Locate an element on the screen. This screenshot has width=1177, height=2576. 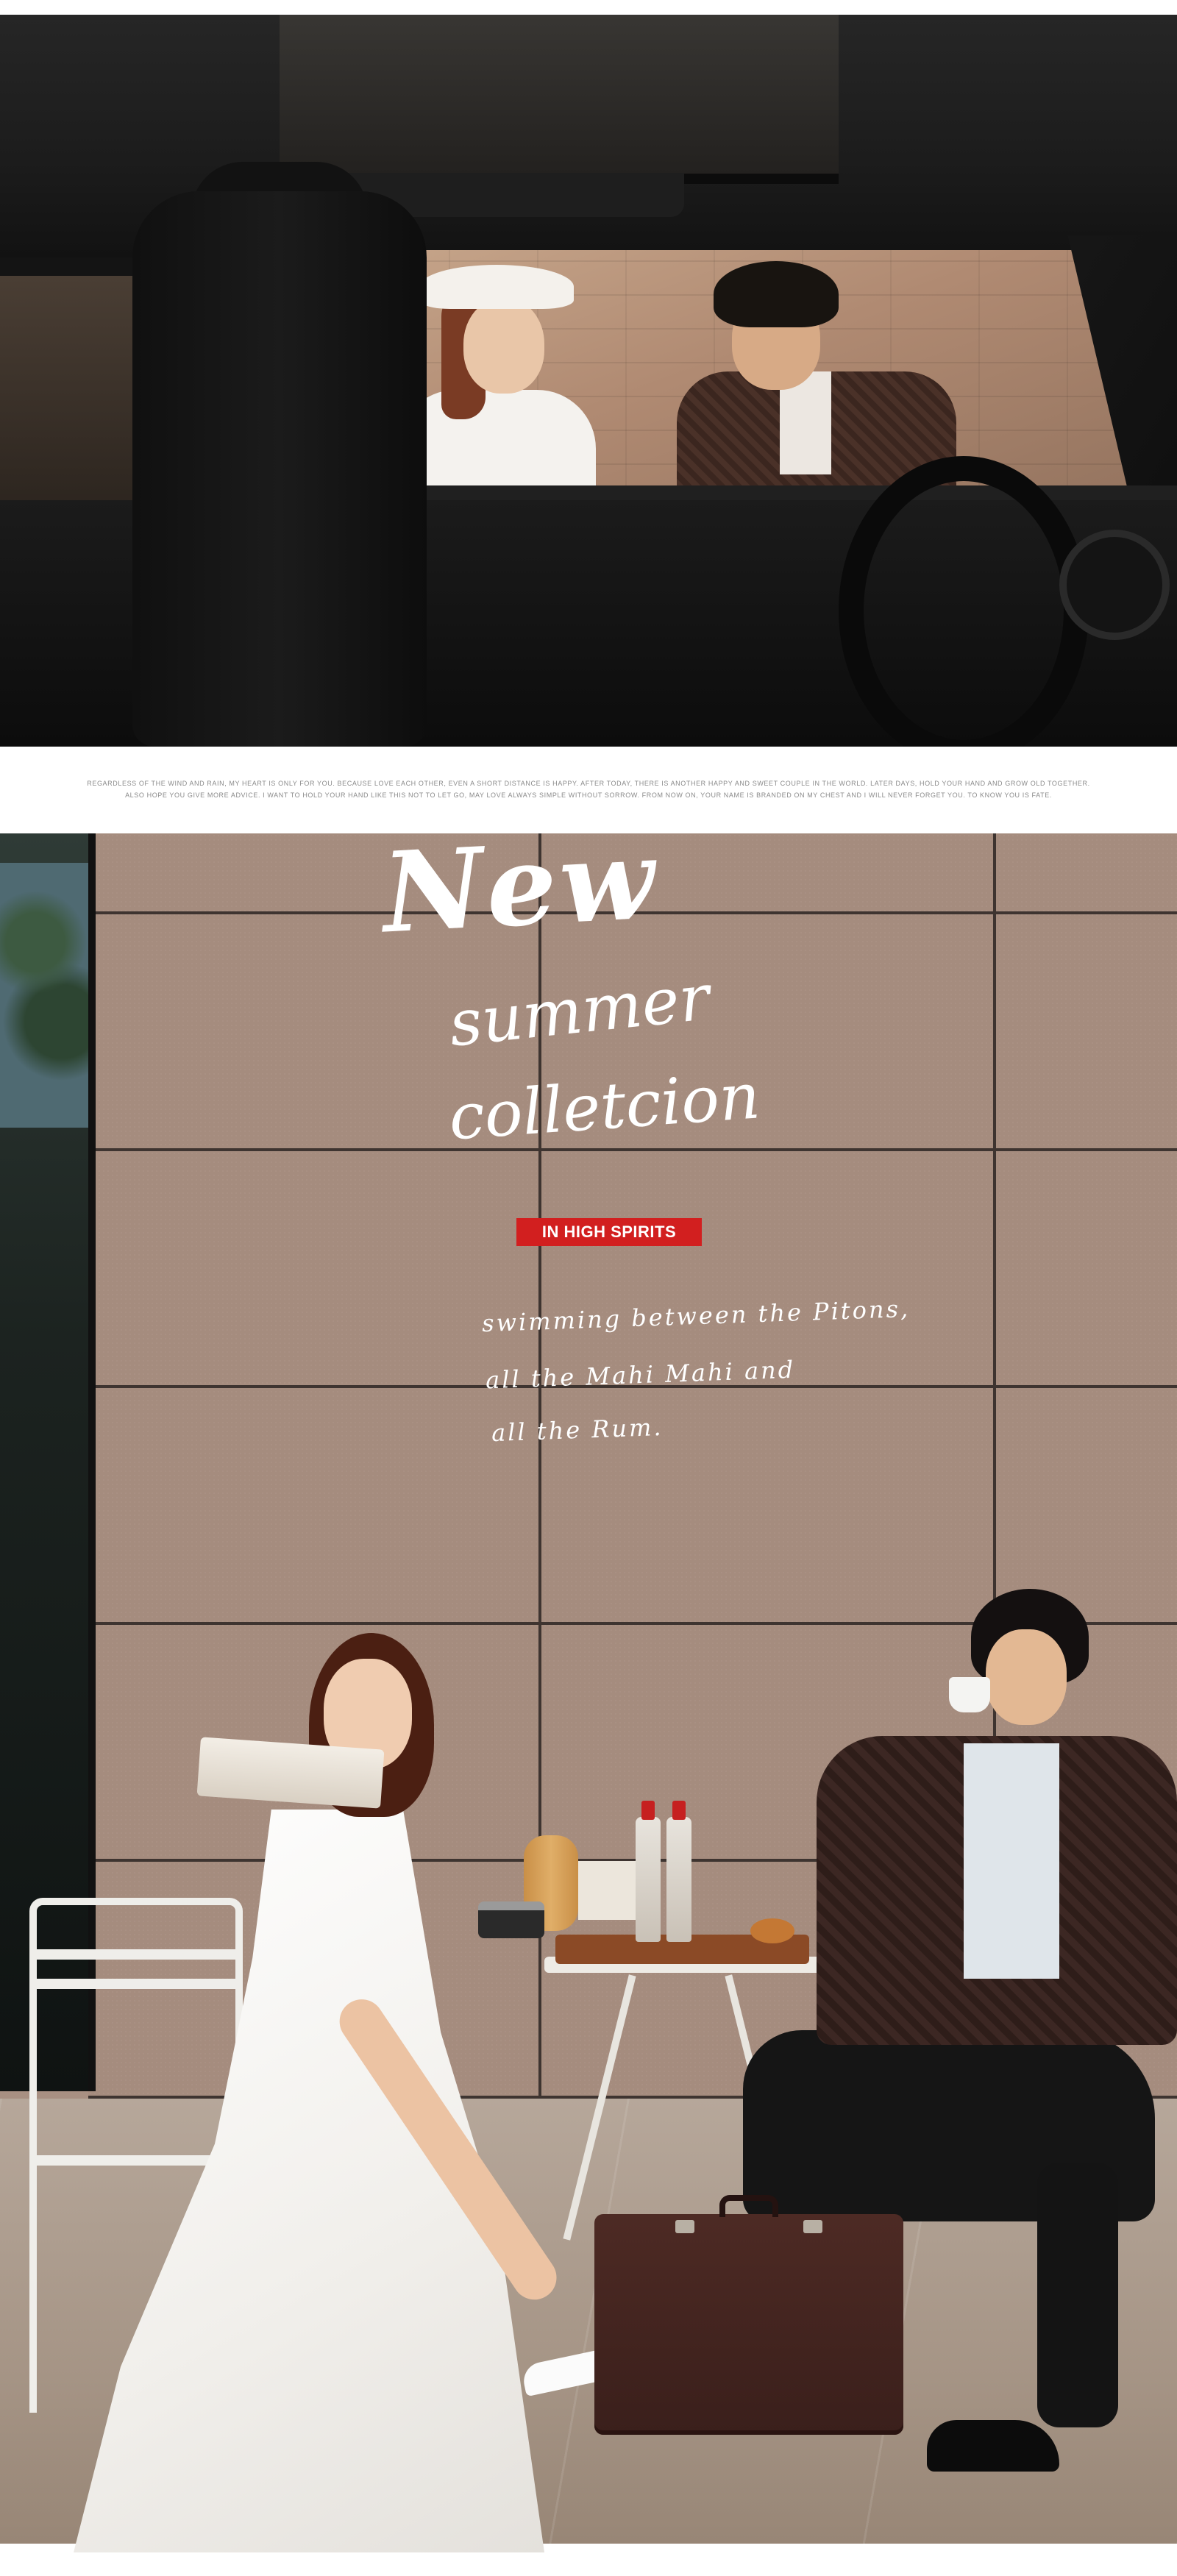
gift-box is located at coordinates (611, 1890).